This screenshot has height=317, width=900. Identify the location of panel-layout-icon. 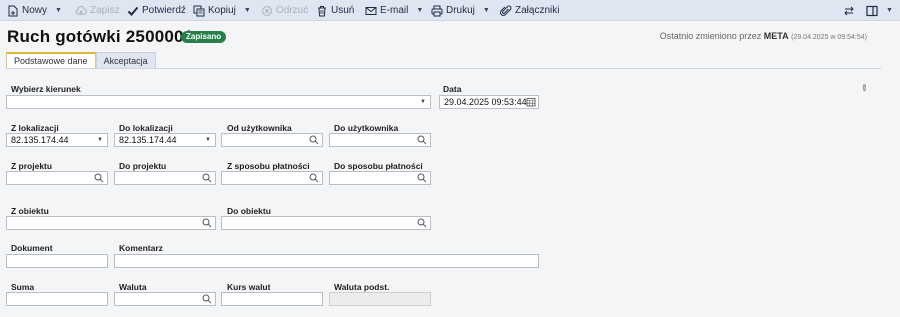
(872, 10).